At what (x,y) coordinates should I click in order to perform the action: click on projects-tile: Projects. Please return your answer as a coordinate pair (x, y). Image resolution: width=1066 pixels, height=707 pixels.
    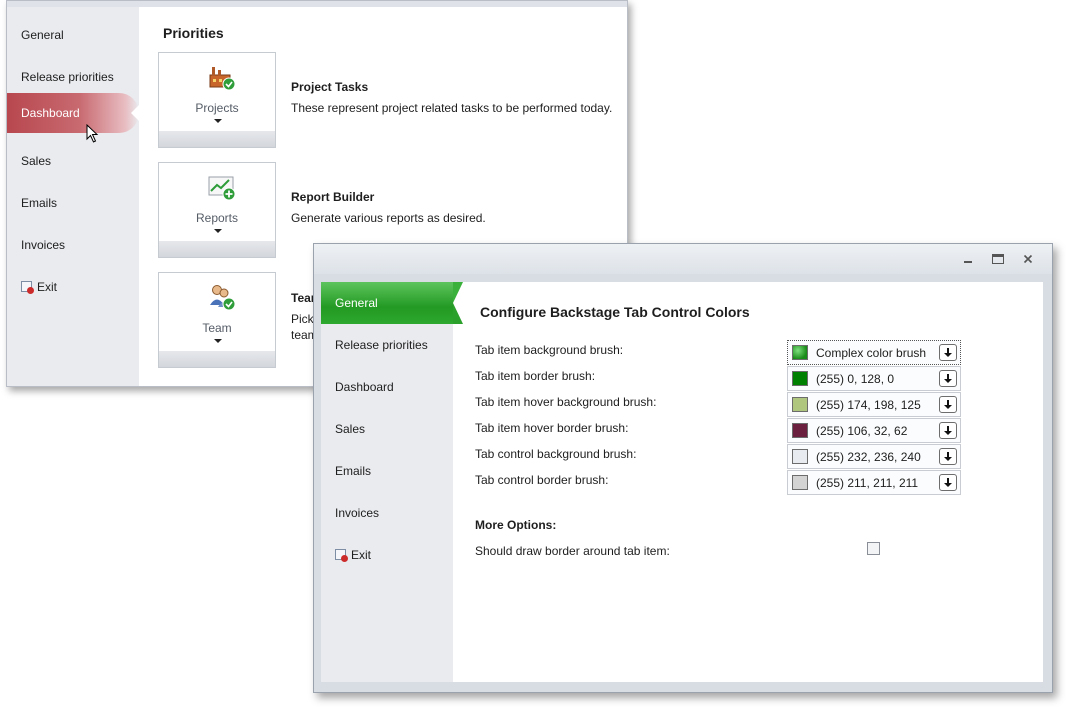
    Looking at the image, I should click on (217, 100).